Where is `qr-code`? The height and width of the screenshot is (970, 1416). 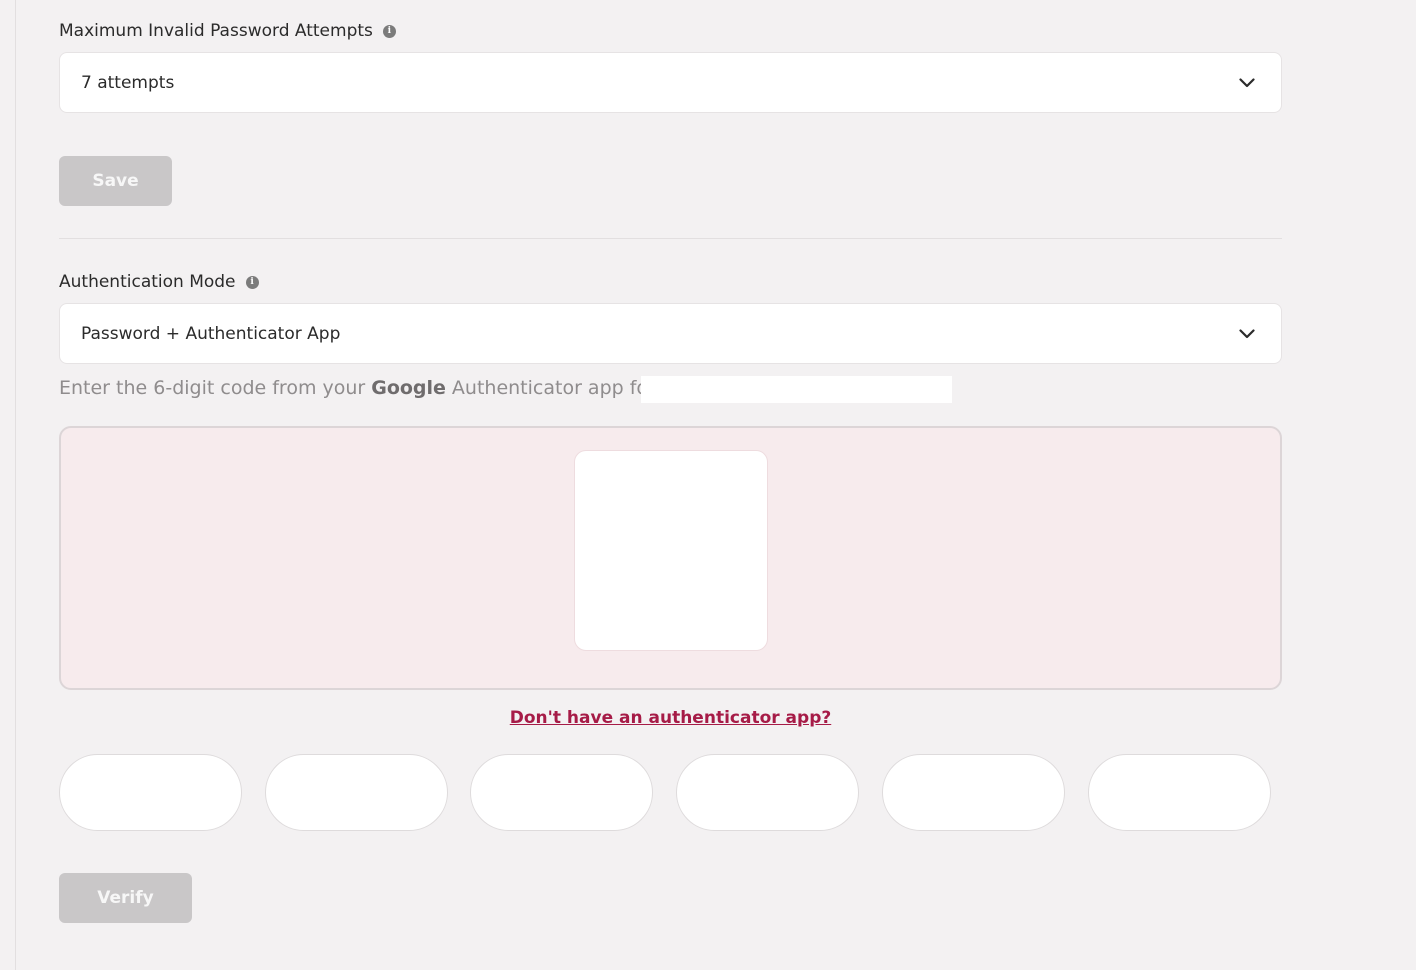
qr-code is located at coordinates (671, 550).